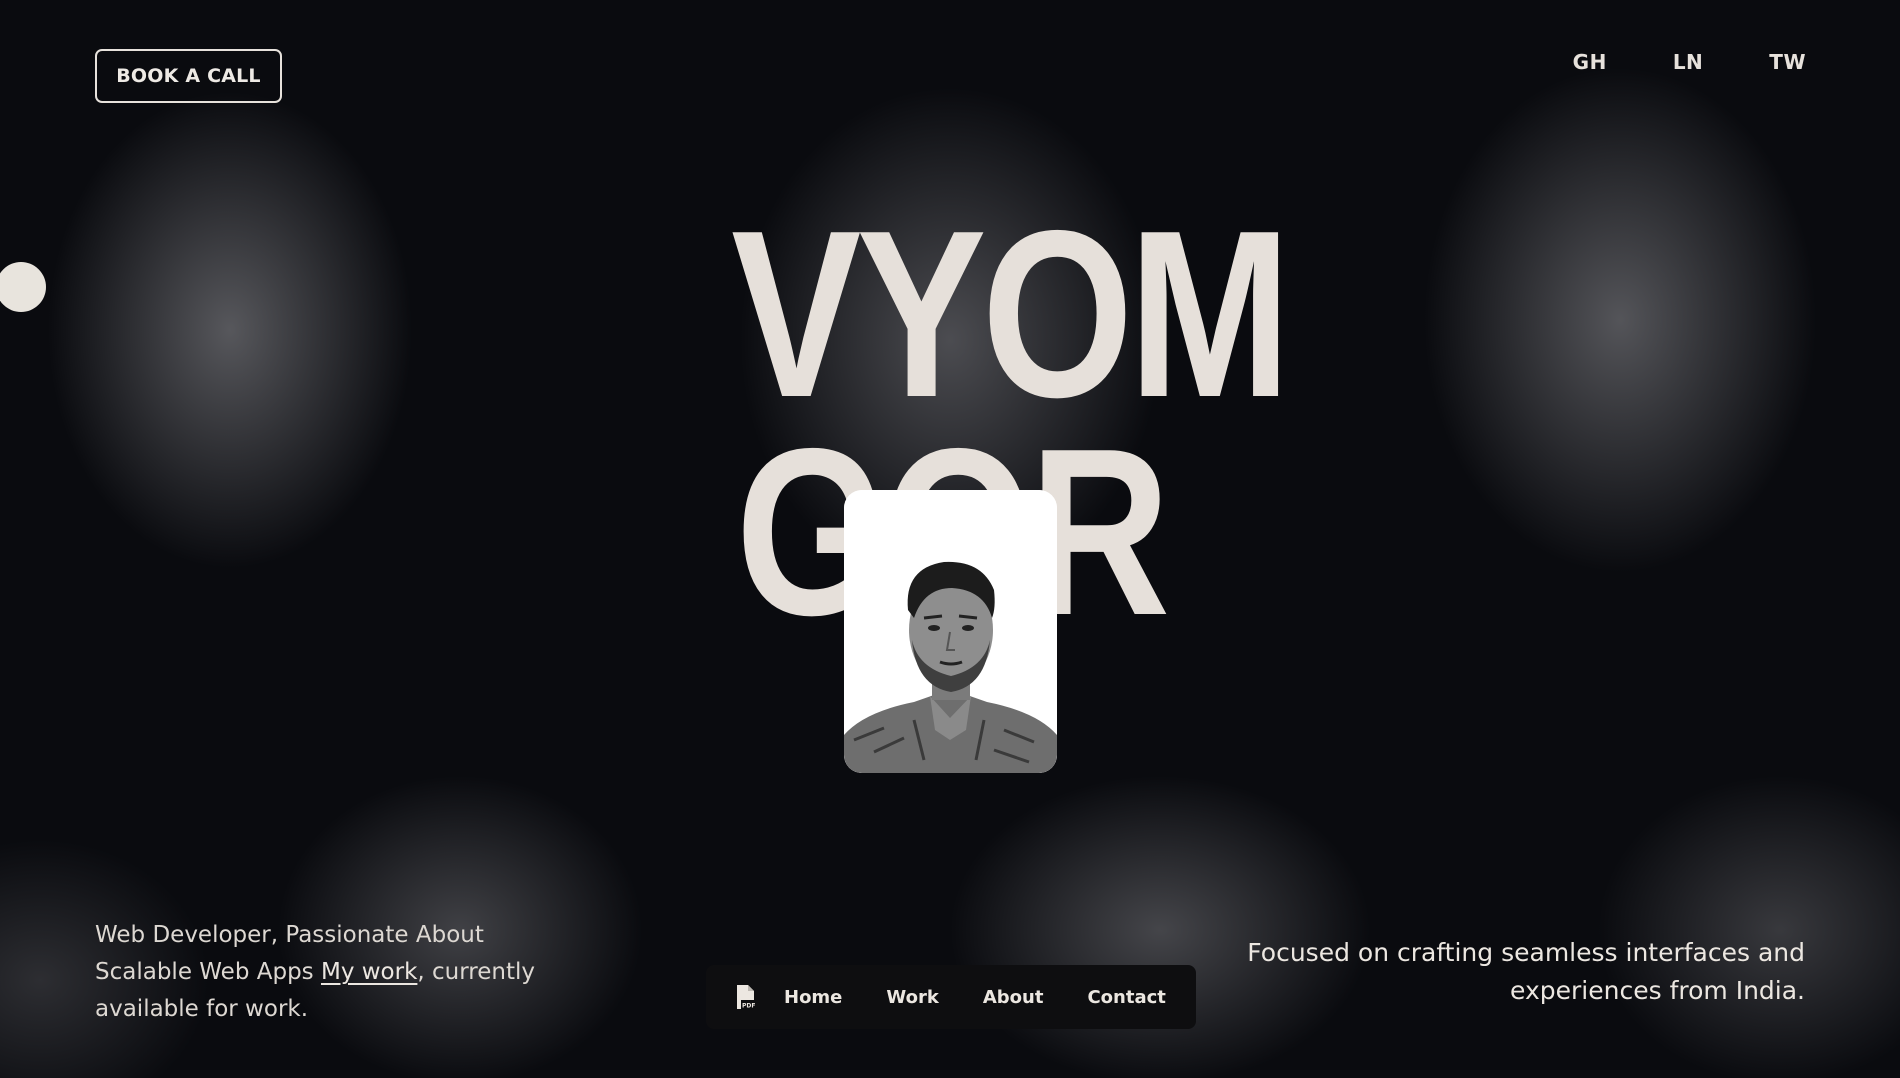 This screenshot has width=1900, height=1078. I want to click on my-work-link: My work, so click(369, 972).